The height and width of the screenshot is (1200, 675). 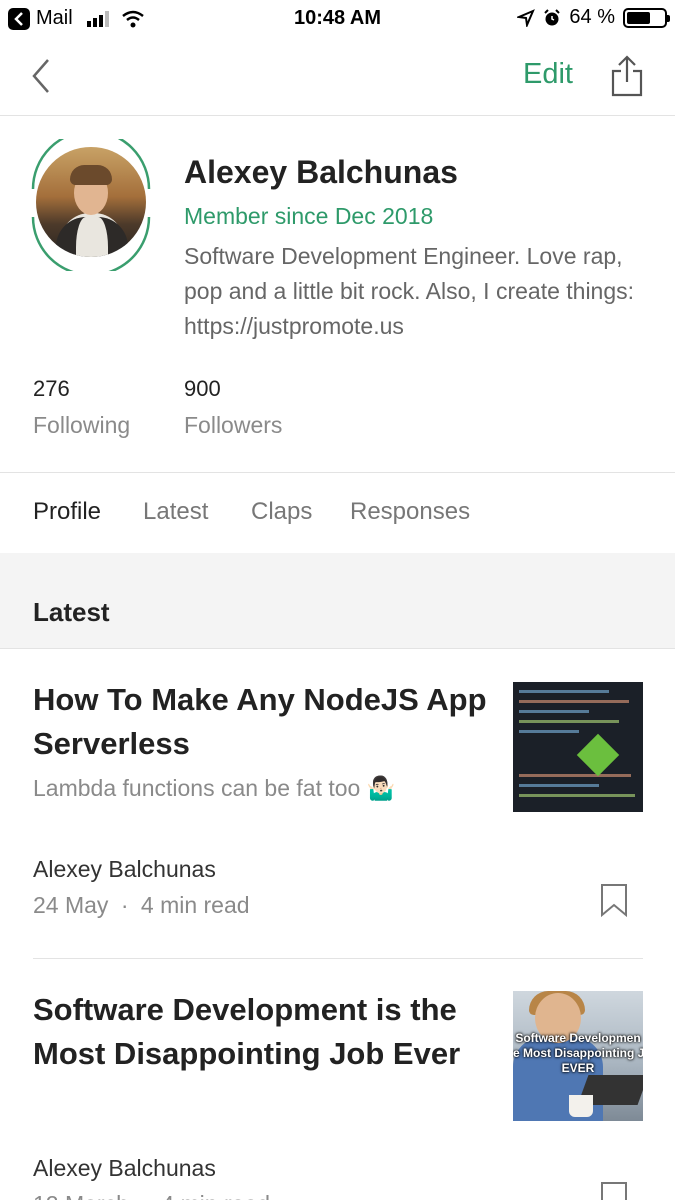 What do you see at coordinates (202, 388) in the screenshot?
I see `followers-count: 900` at bounding box center [202, 388].